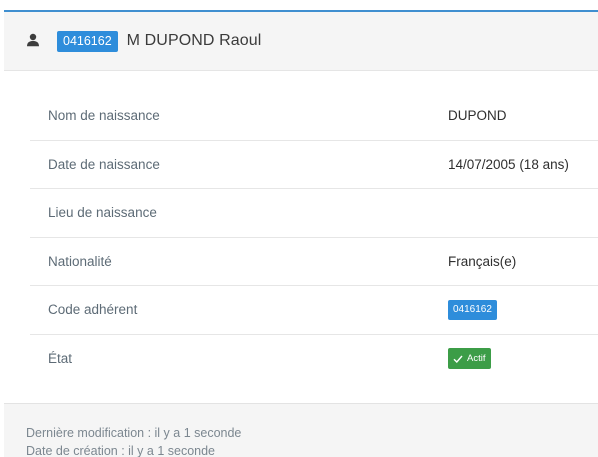  What do you see at coordinates (102, 213) in the screenshot?
I see `detail-label: Lieu de naissance` at bounding box center [102, 213].